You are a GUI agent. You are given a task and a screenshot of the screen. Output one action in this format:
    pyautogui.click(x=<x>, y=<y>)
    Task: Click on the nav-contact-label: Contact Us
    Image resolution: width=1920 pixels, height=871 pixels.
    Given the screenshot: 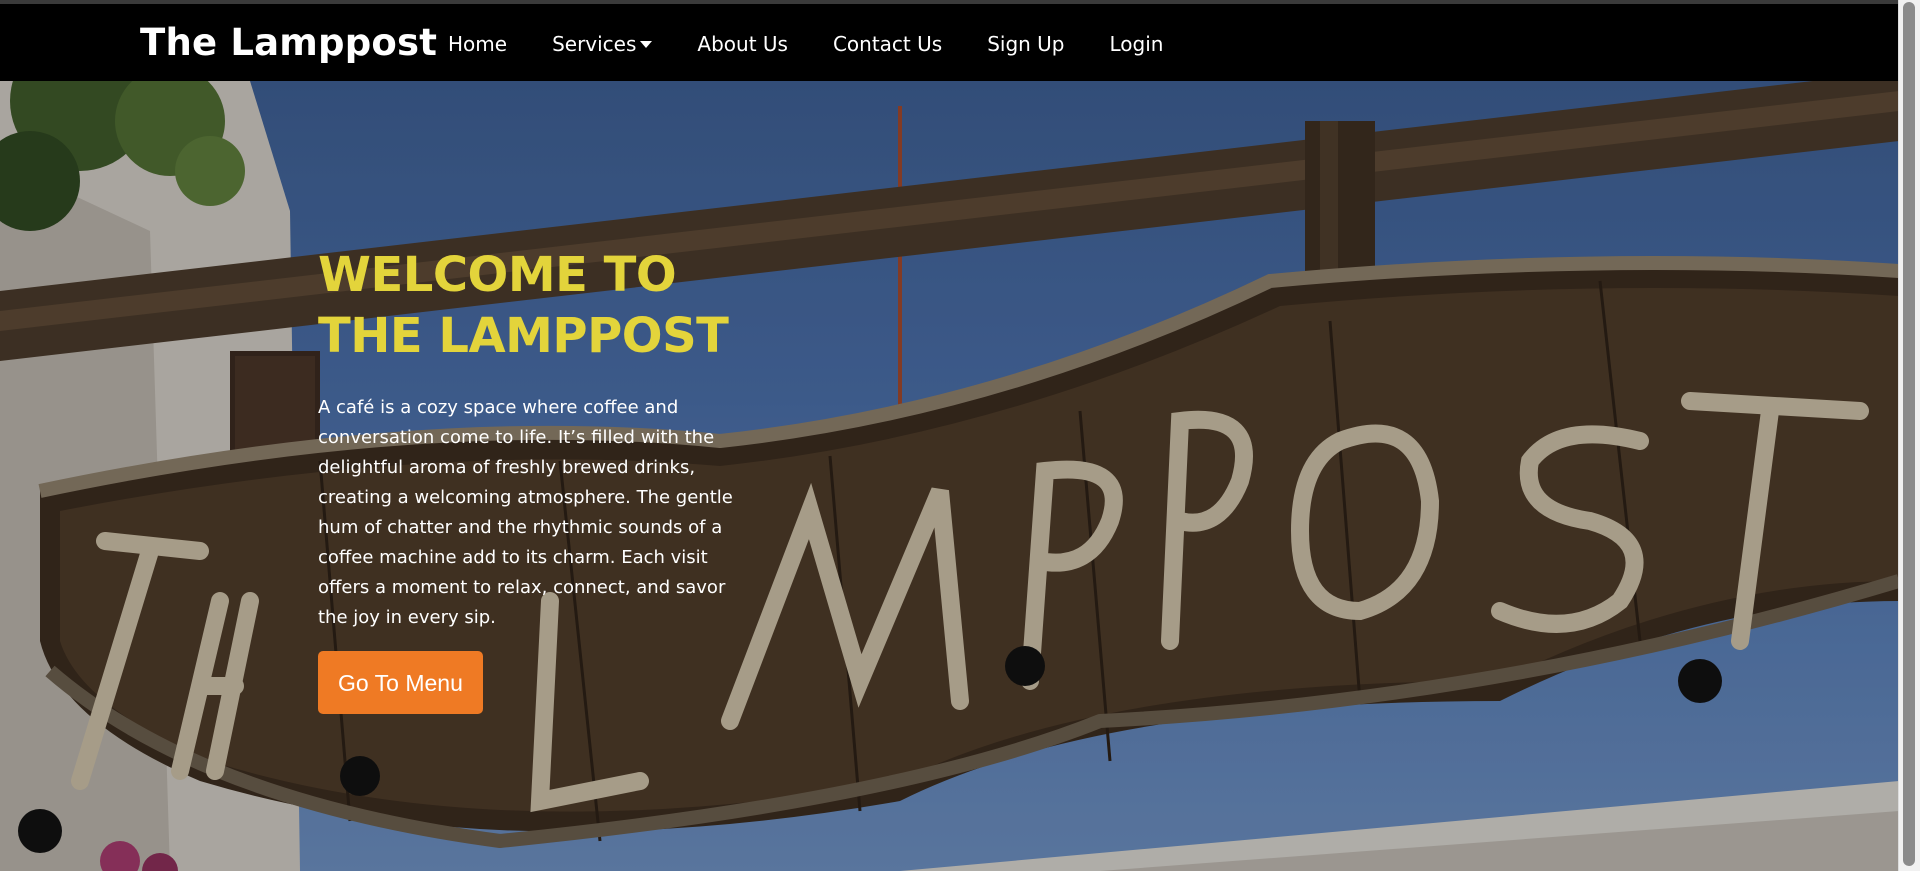 What is the action you would take?
    pyautogui.click(x=887, y=44)
    